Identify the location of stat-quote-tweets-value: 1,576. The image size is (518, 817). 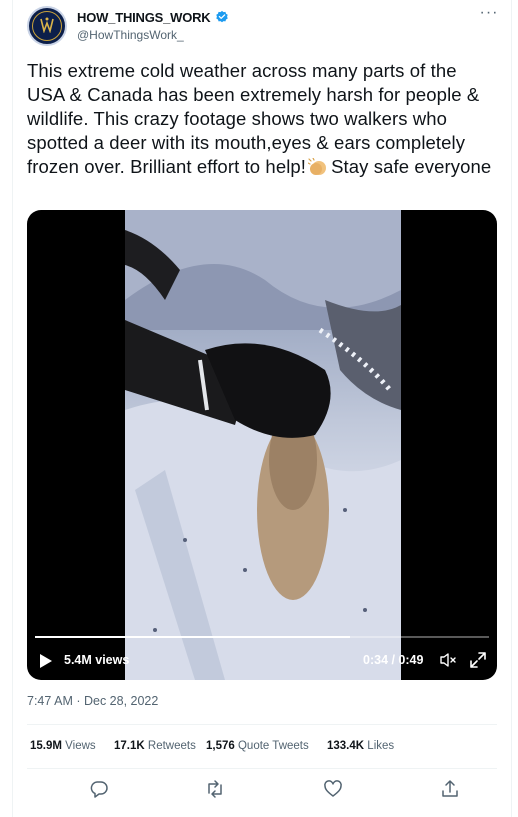
(220, 746).